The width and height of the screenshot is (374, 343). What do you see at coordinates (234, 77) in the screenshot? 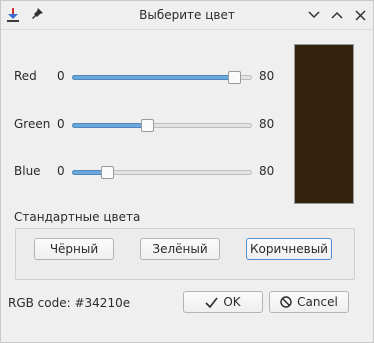
I see `red-slider-handle` at bounding box center [234, 77].